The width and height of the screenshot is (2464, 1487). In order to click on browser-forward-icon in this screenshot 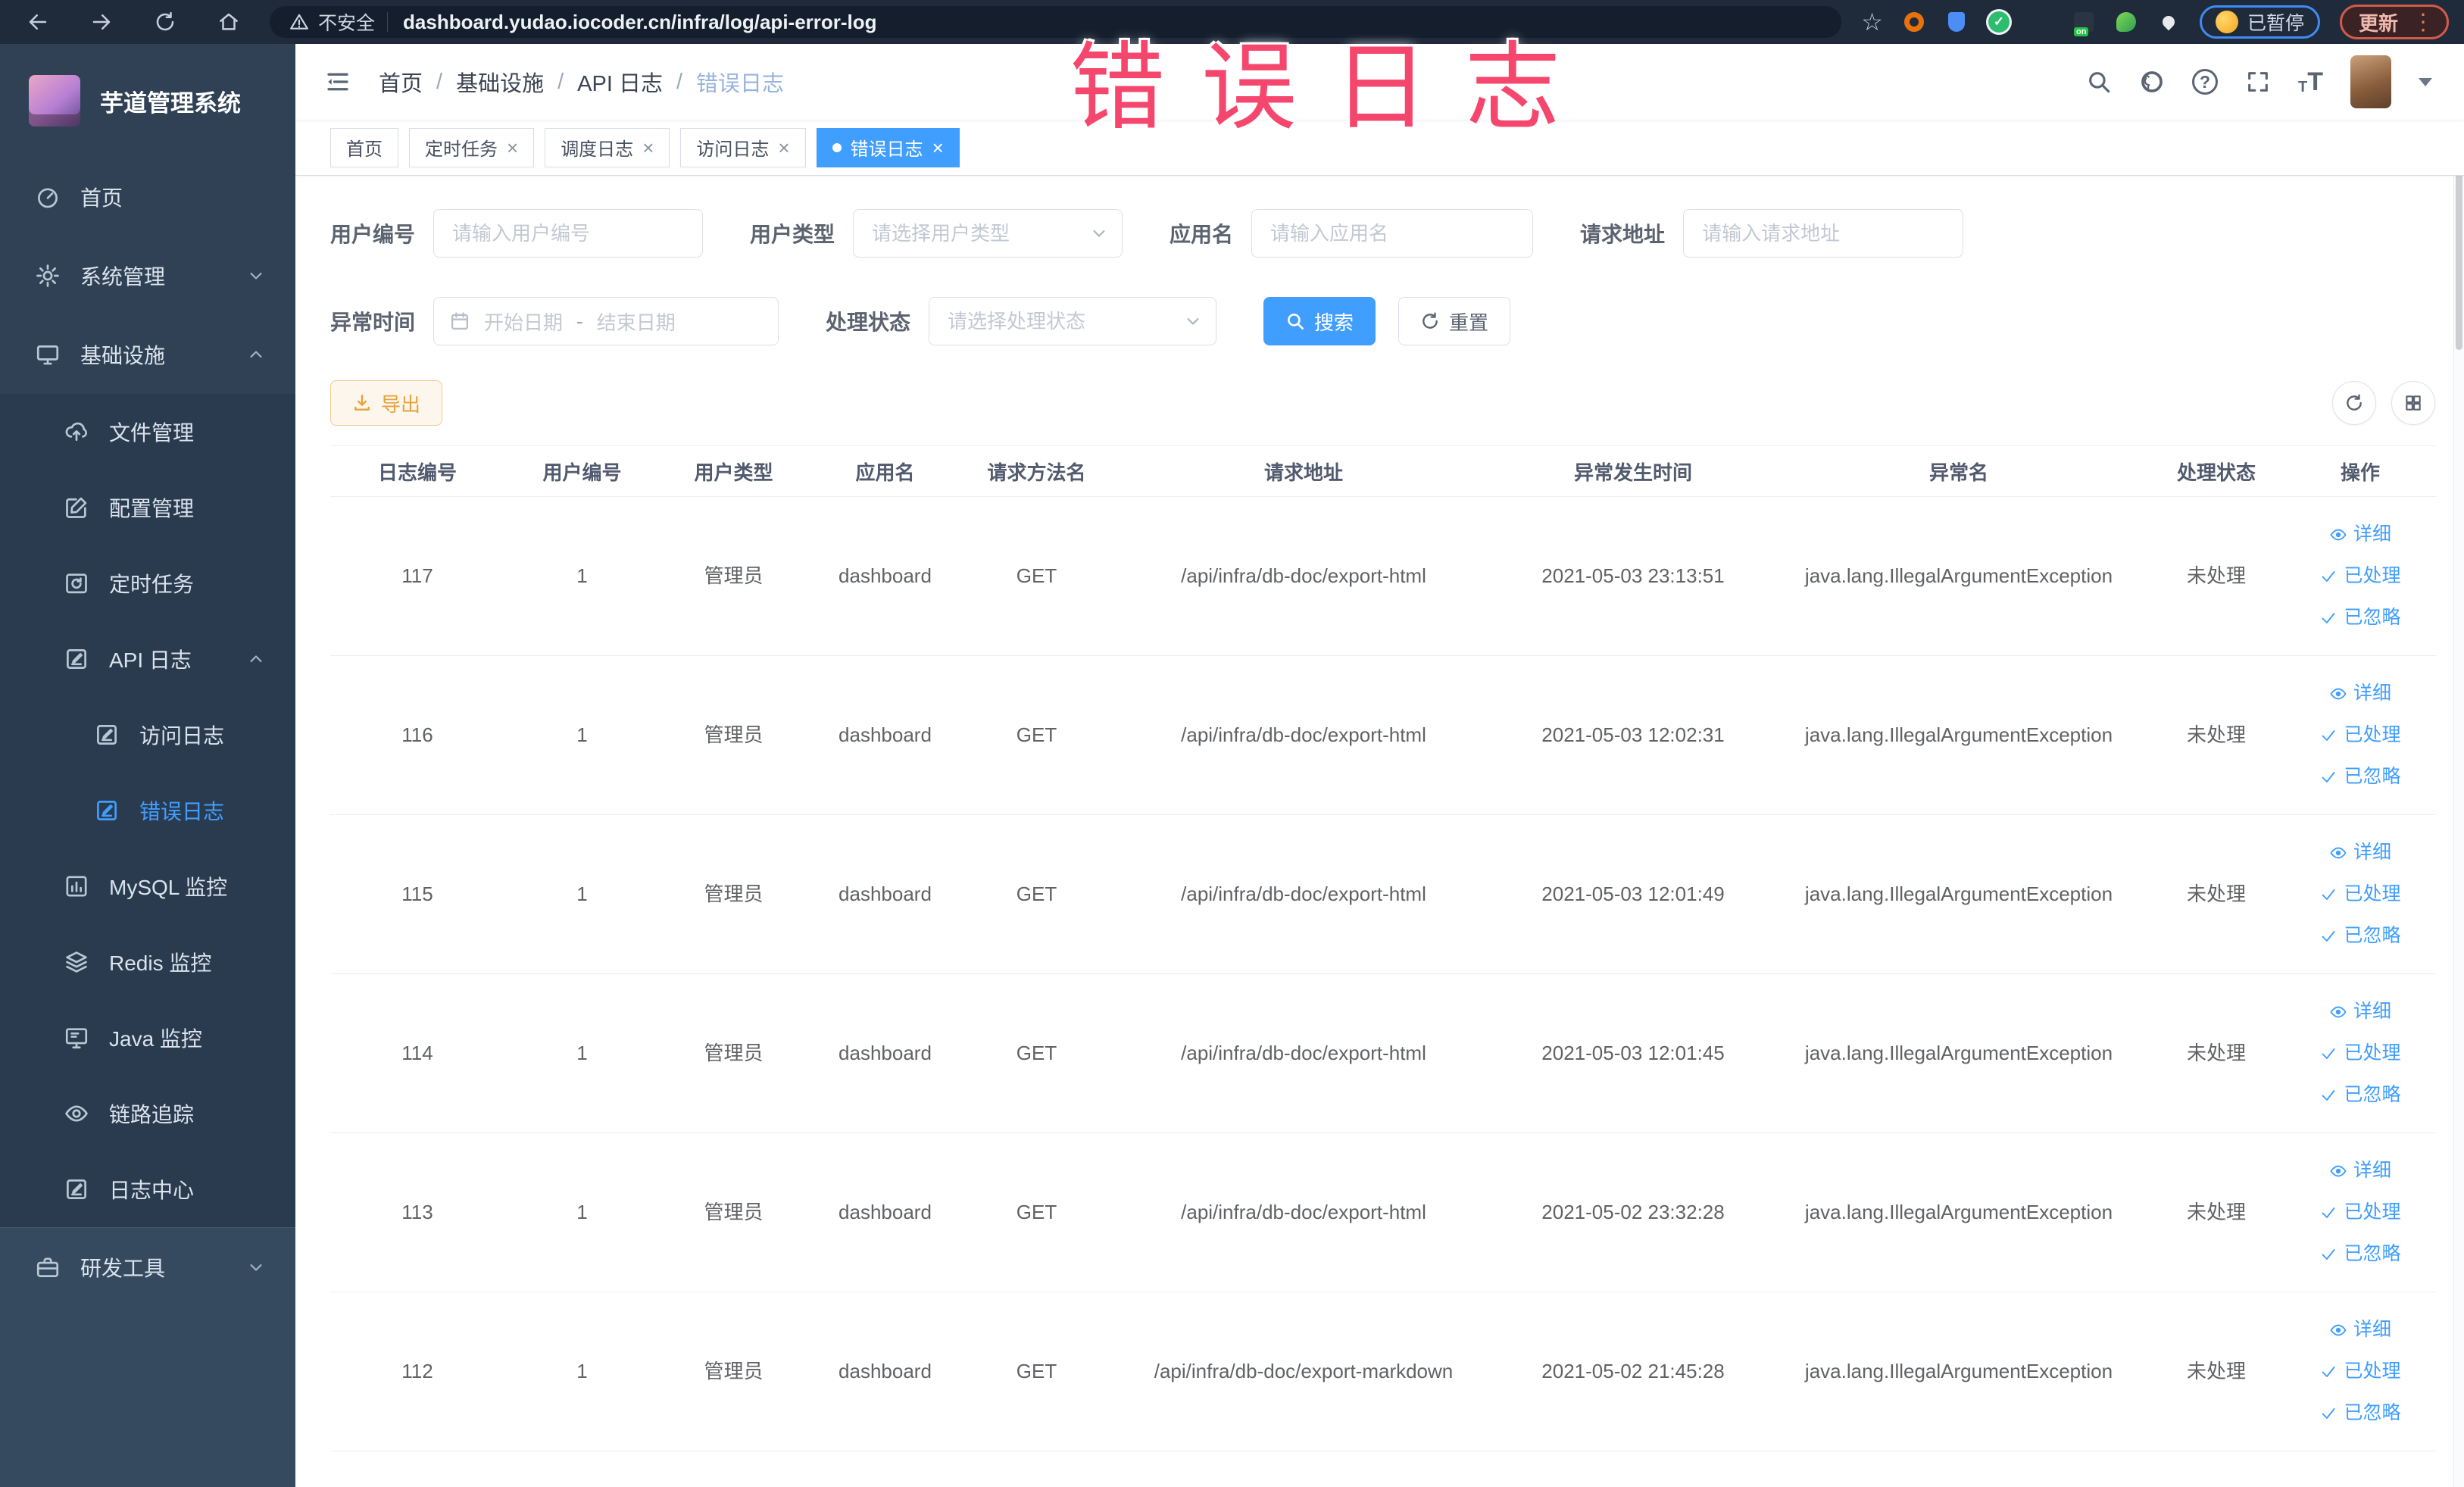, I will do `click(101, 22)`.